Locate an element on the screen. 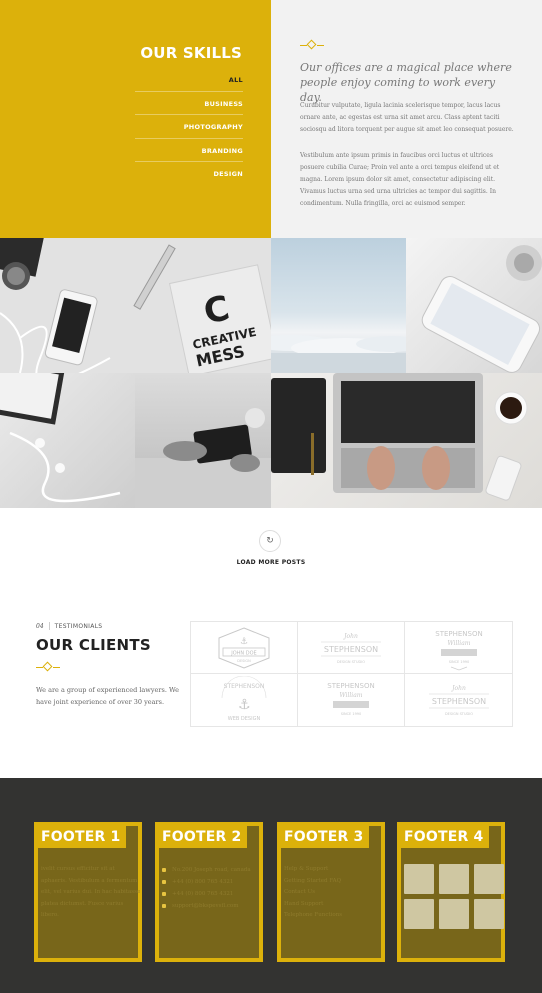  kicker-divider is located at coordinates (49, 626).